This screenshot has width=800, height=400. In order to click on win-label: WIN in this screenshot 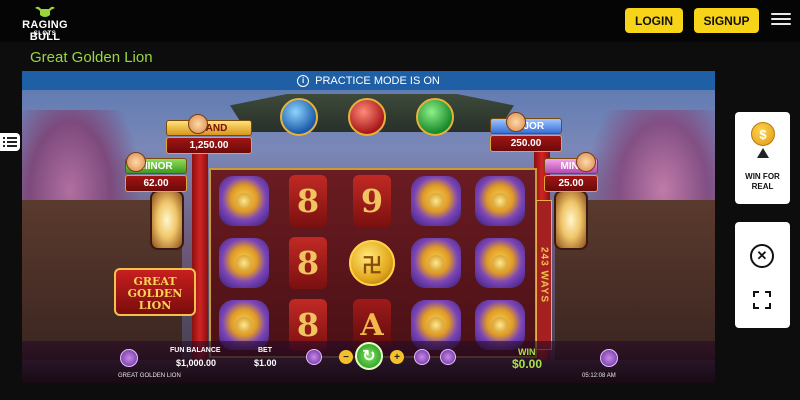, I will do `click(527, 352)`.